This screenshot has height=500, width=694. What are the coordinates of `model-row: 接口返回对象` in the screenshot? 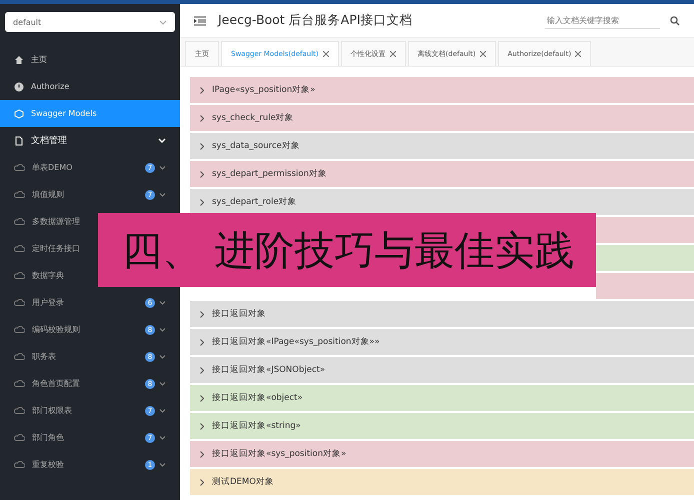 It's located at (442, 314).